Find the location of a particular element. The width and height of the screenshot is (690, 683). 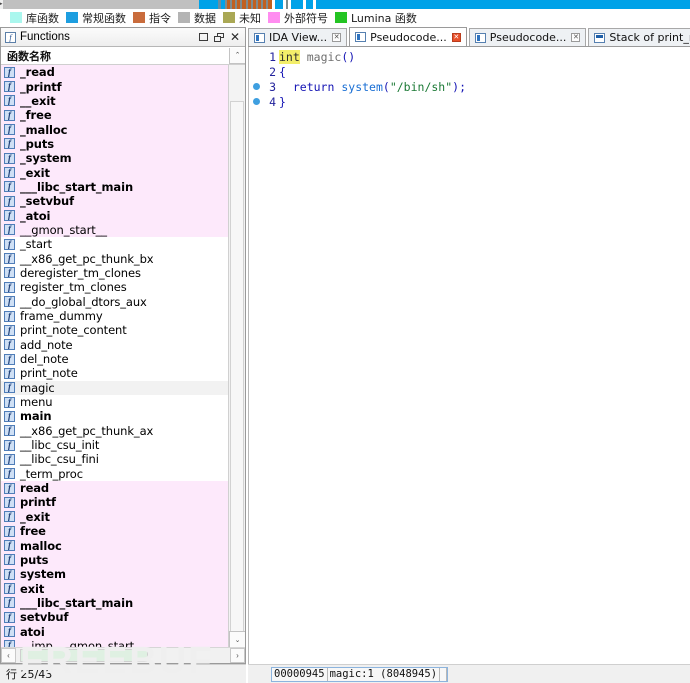

function-list-item: f __libc_csu_init is located at coordinates (114, 445).